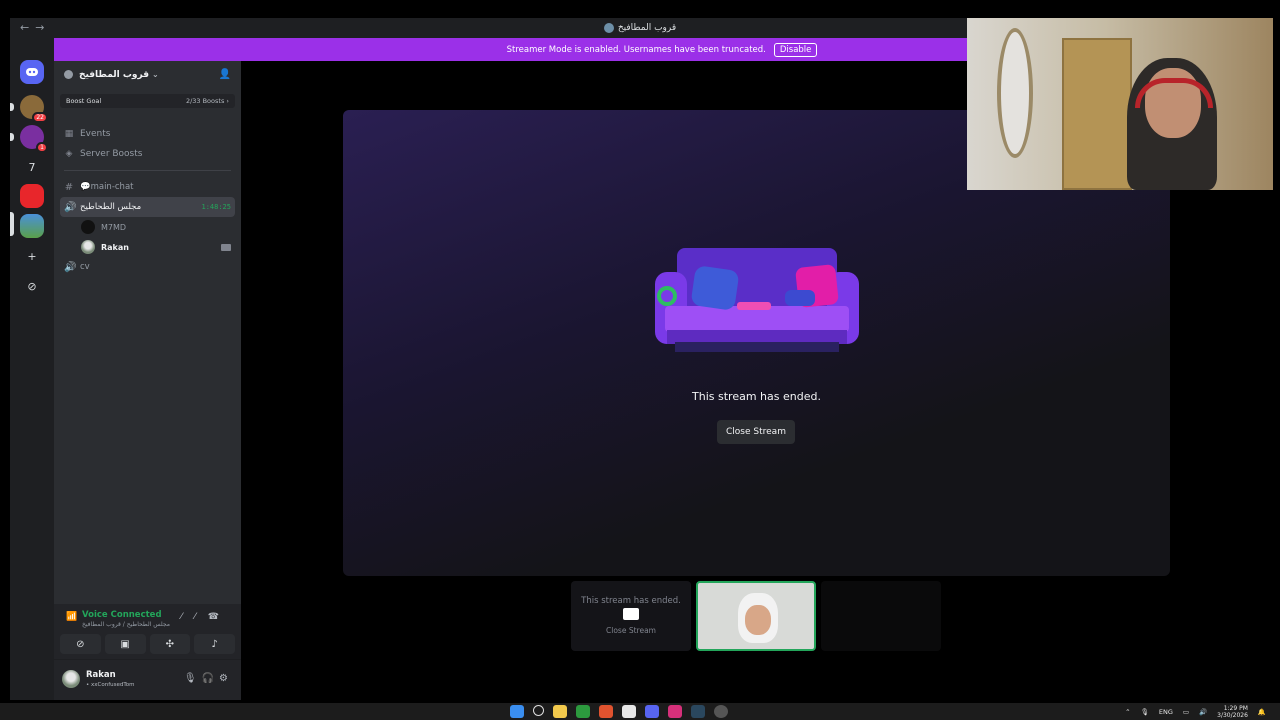  What do you see at coordinates (219, 617) in the screenshot?
I see `disconnect-icon: ☎` at bounding box center [219, 617].